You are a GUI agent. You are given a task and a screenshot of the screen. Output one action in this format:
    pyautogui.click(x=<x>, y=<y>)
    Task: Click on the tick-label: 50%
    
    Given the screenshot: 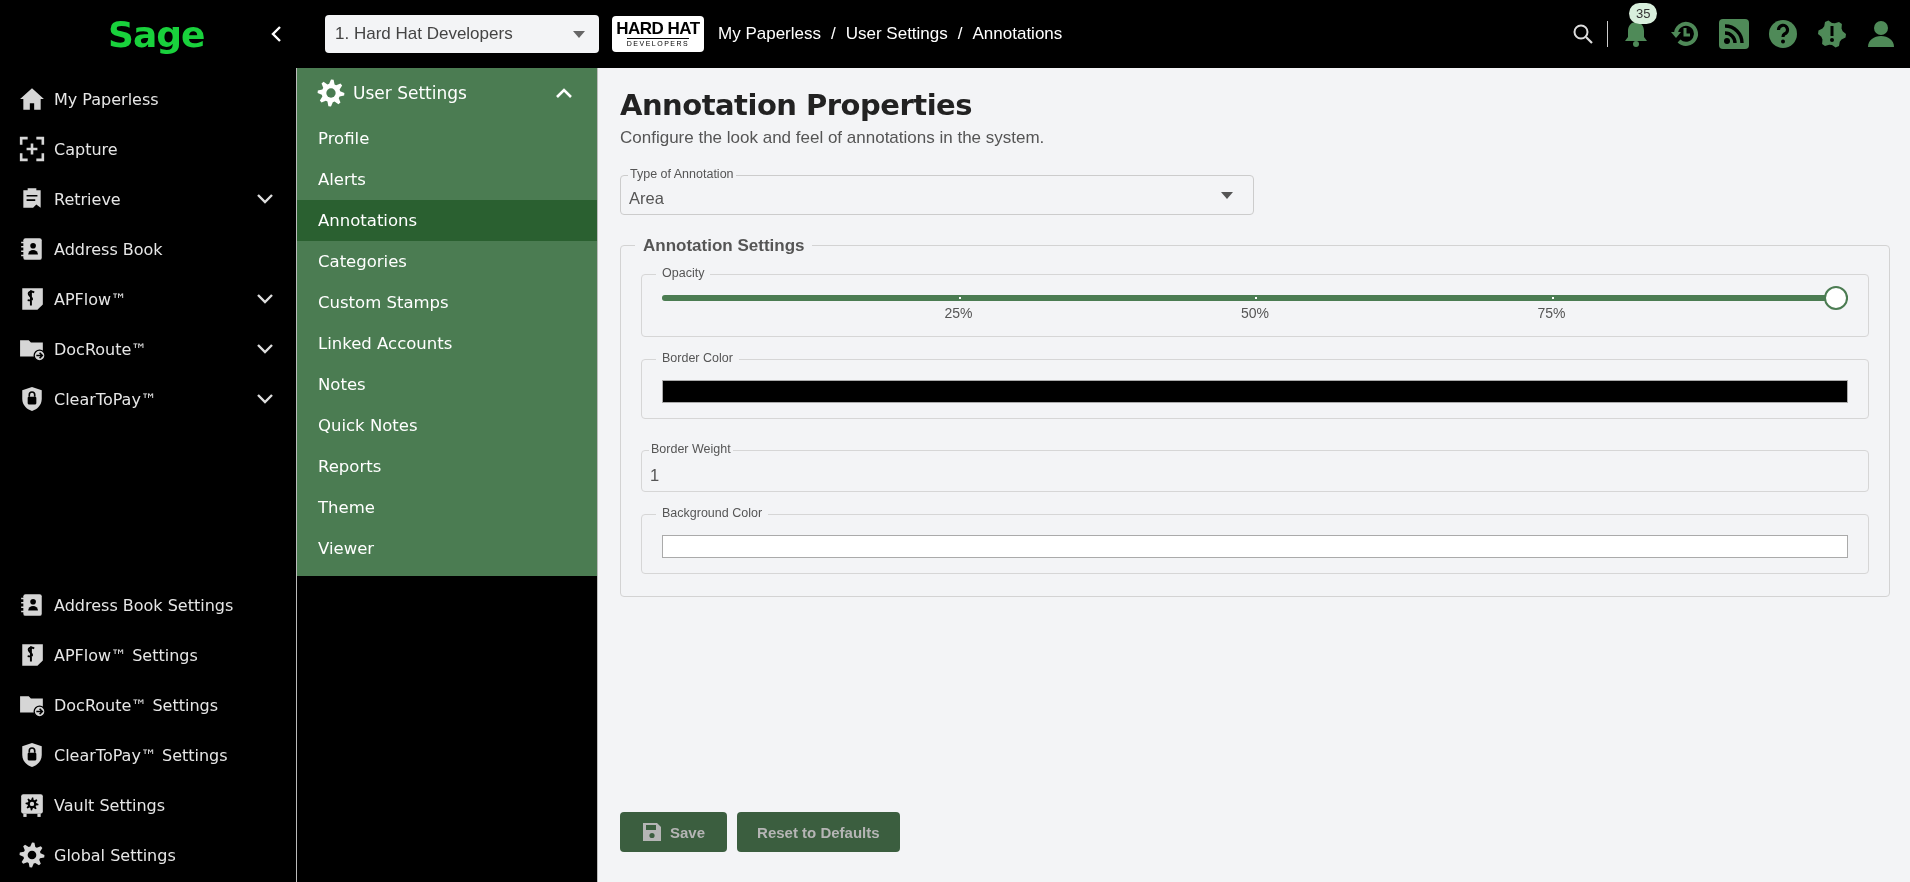 What is the action you would take?
    pyautogui.click(x=1255, y=313)
    